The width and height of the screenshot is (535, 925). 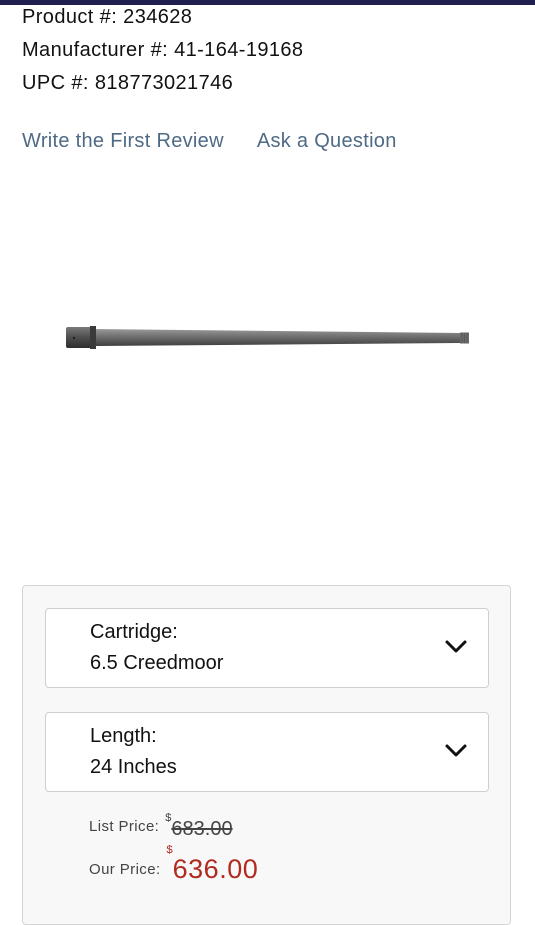 What do you see at coordinates (123, 736) in the screenshot?
I see `length-label: Length:` at bounding box center [123, 736].